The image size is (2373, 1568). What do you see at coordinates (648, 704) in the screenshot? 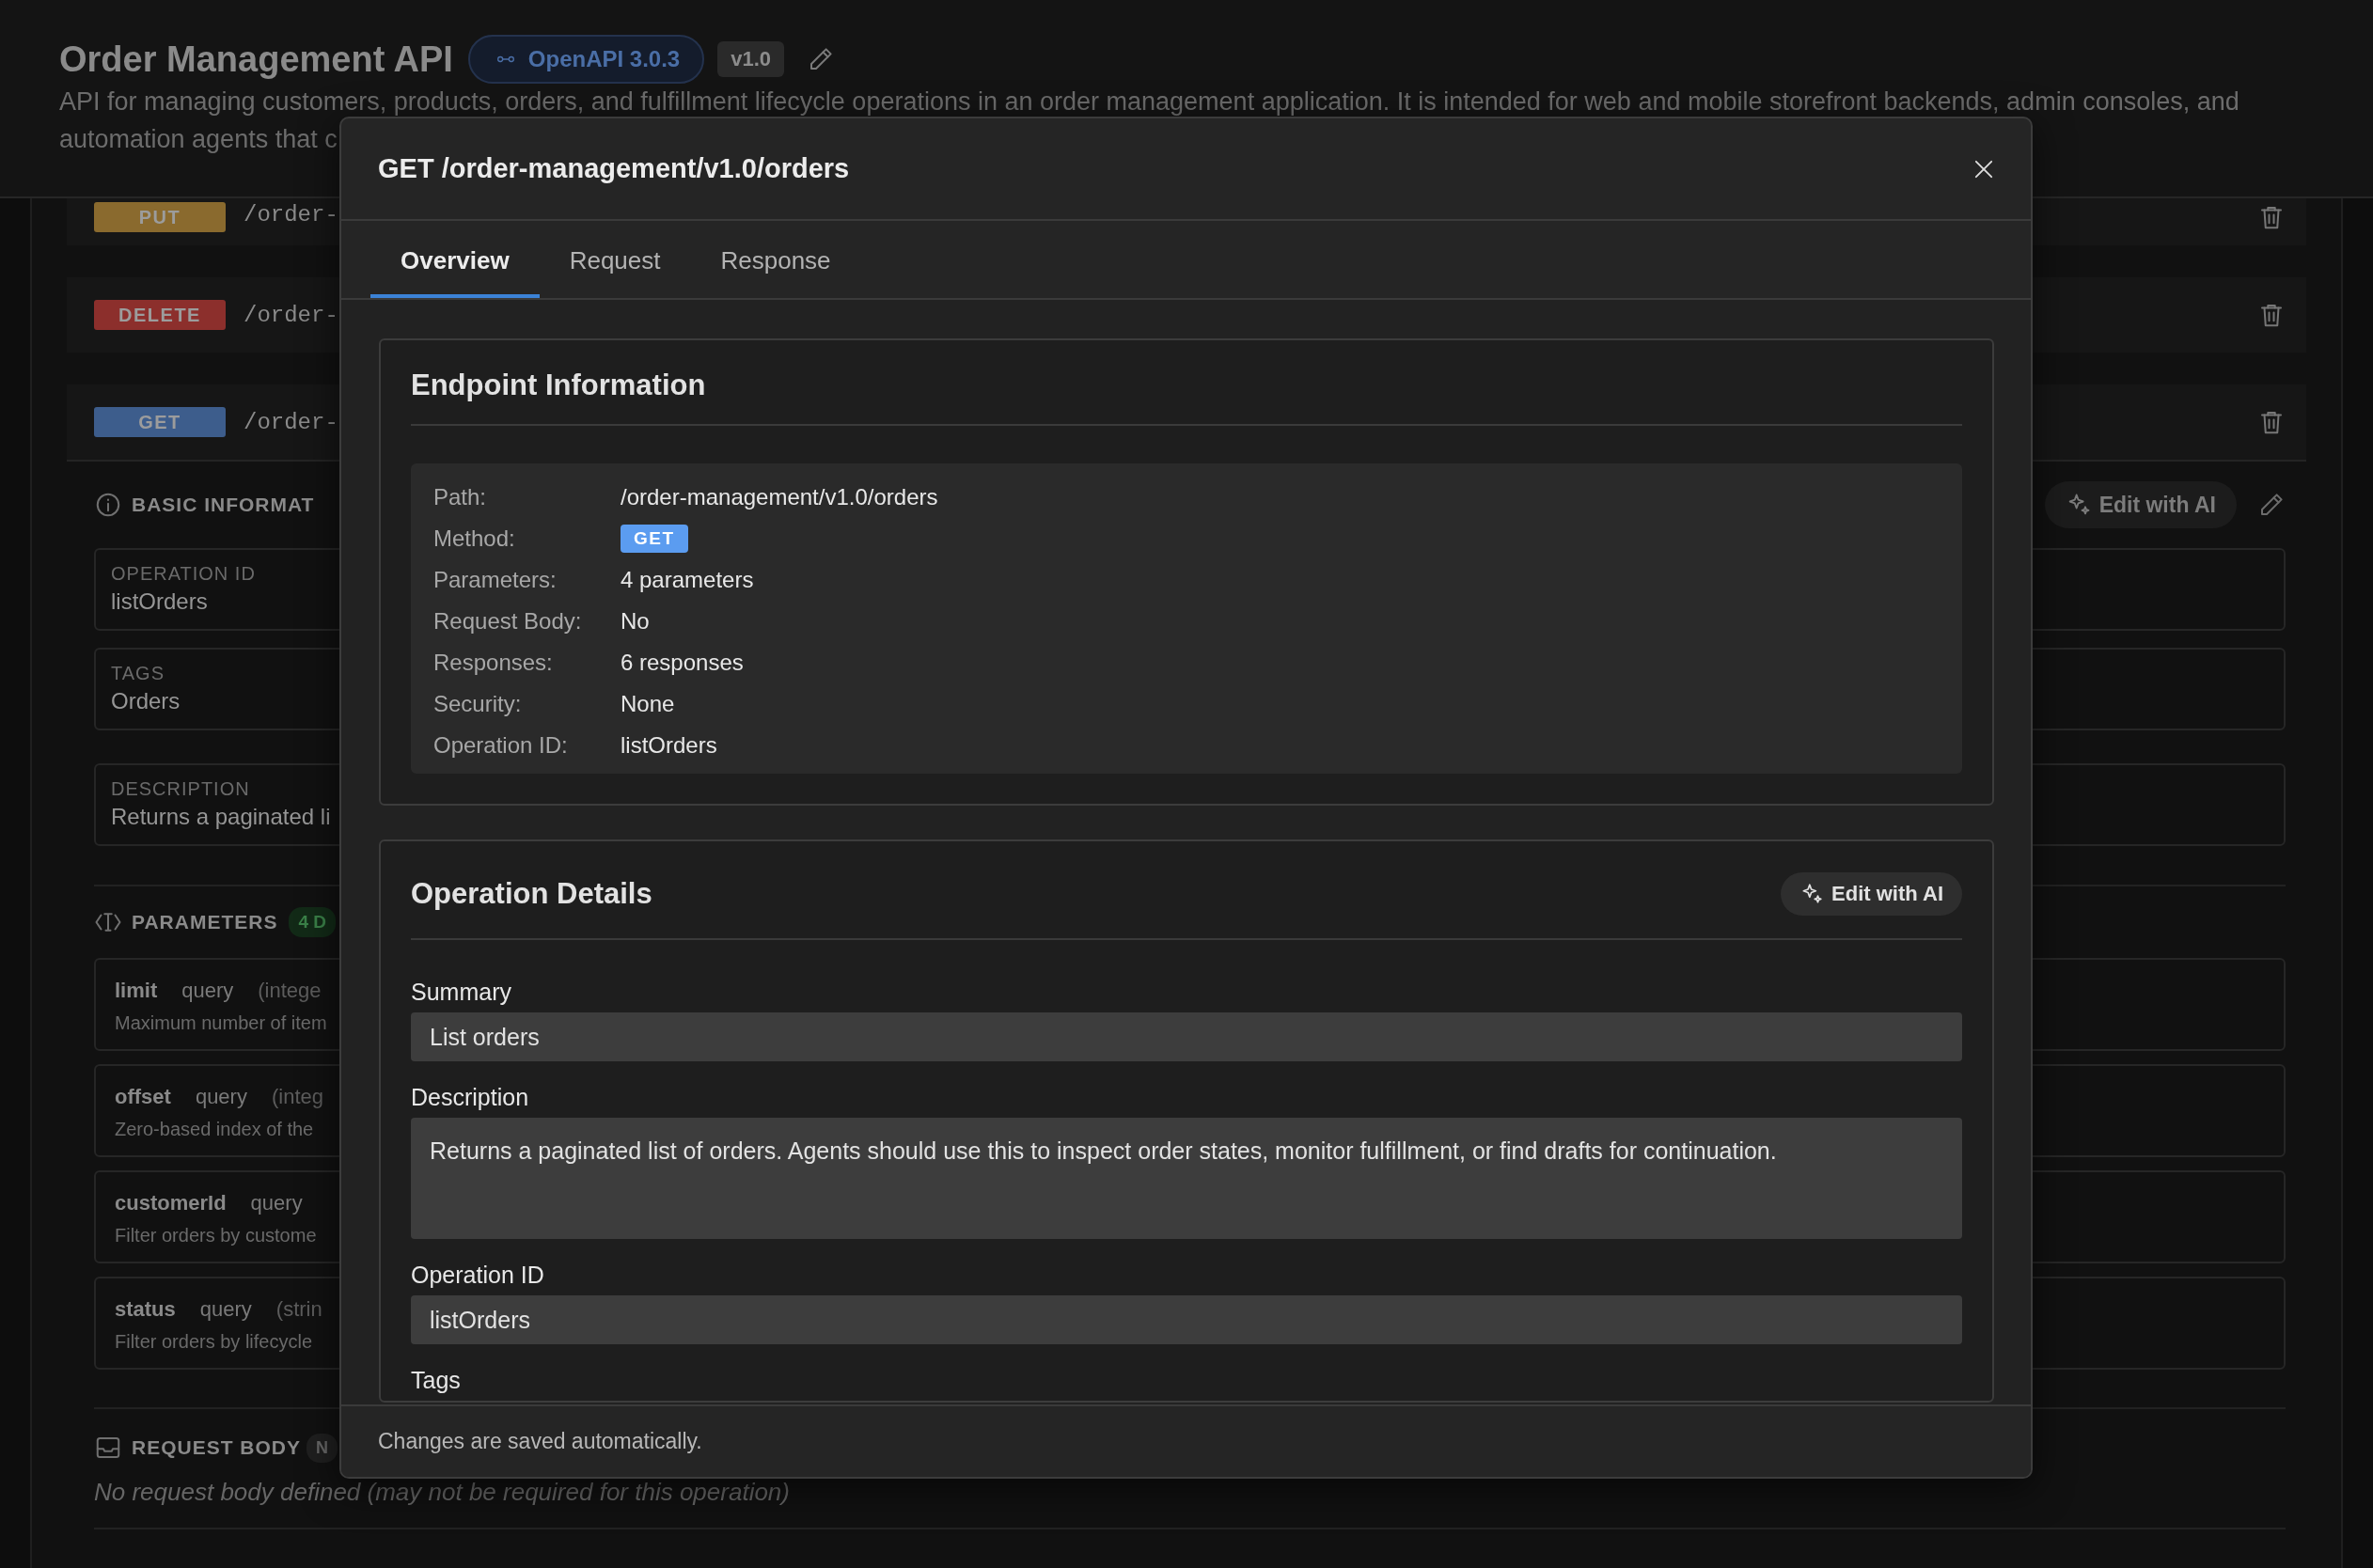
I see `info-value: None` at bounding box center [648, 704].